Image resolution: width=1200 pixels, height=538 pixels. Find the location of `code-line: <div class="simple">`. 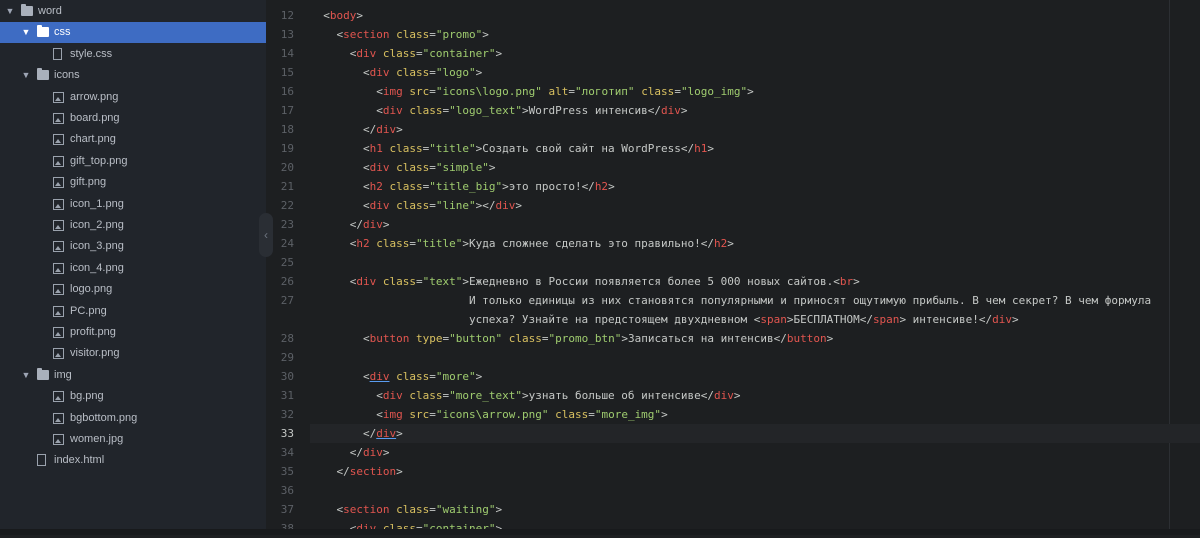

code-line: <div class="simple"> is located at coordinates (755, 167).